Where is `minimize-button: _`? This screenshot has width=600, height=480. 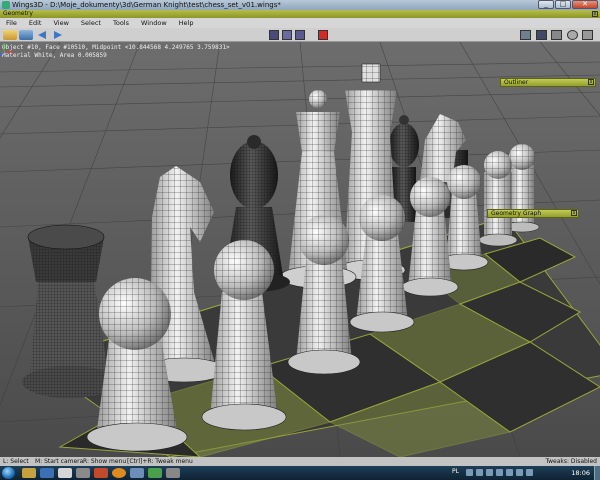 minimize-button: _ is located at coordinates (546, 4).